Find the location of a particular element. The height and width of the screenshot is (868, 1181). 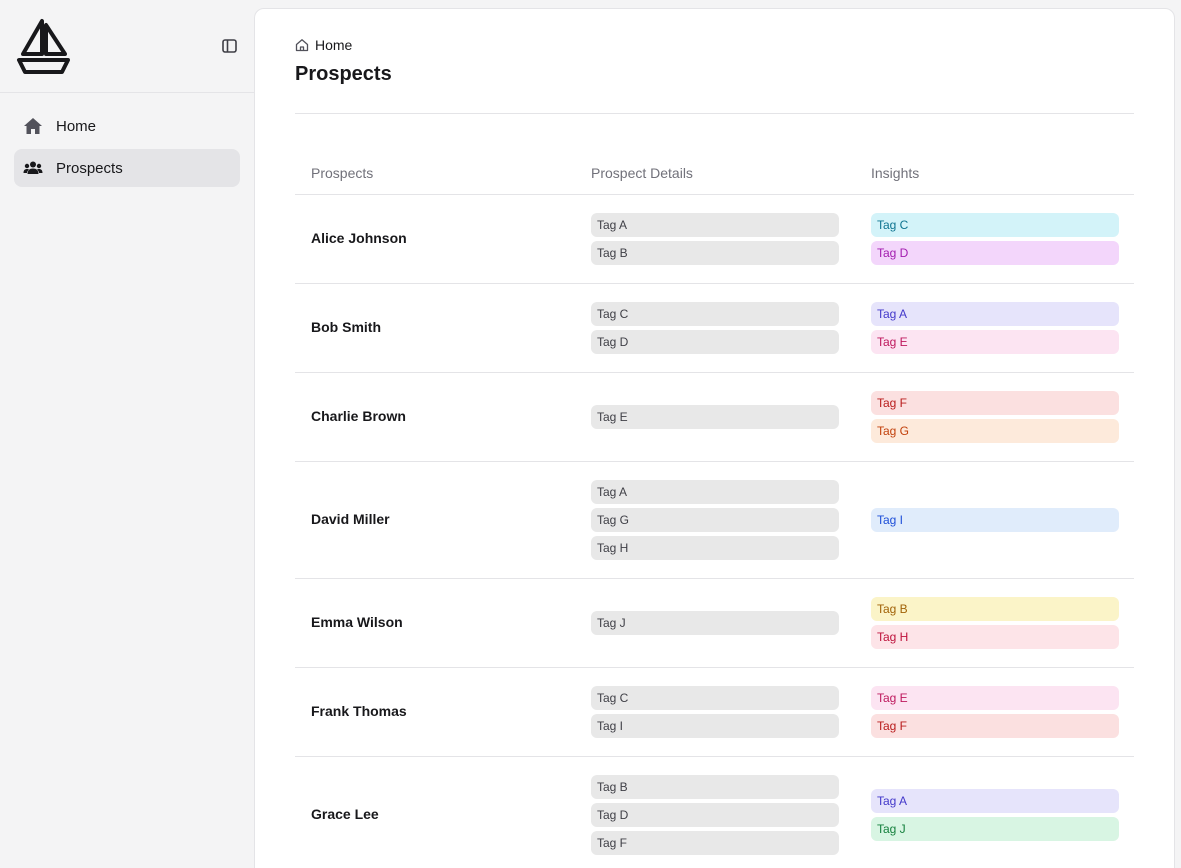

table-row: Grace Lee Tag B Tag D Tag F Tag A Tag J is located at coordinates (714, 812).